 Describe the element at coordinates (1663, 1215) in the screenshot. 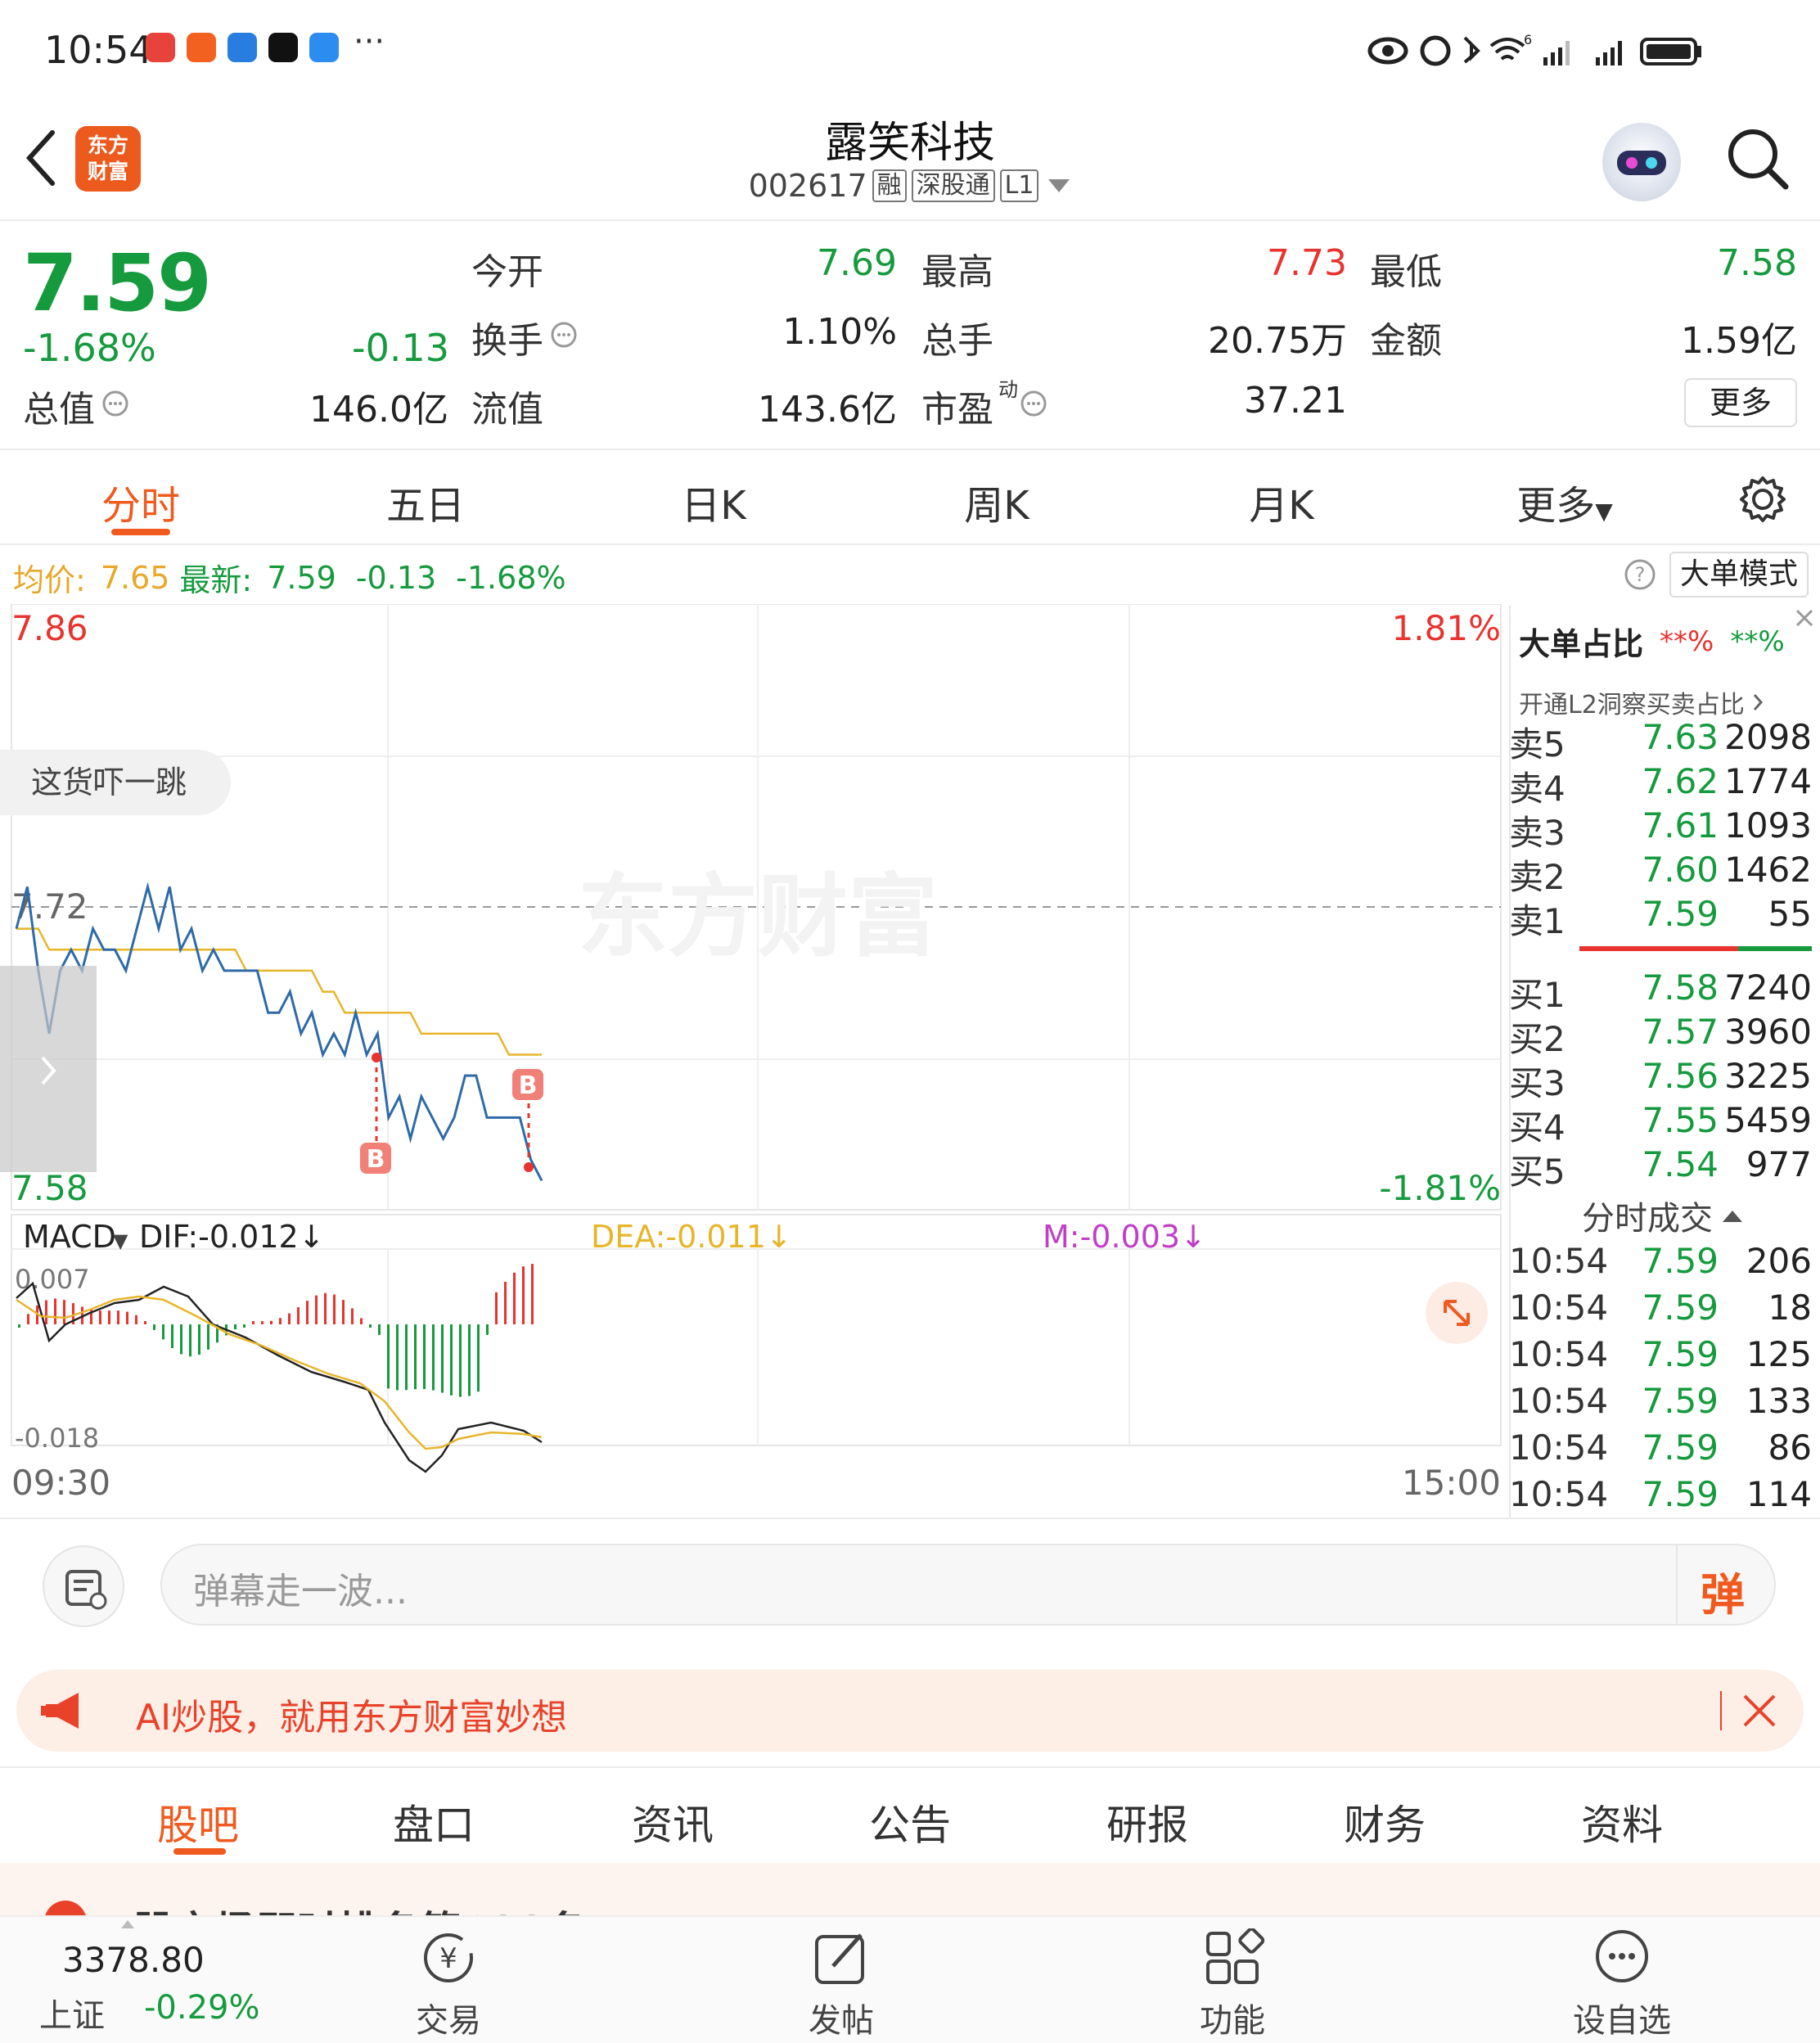

I see `ticks-title: 分时成交` at that location.